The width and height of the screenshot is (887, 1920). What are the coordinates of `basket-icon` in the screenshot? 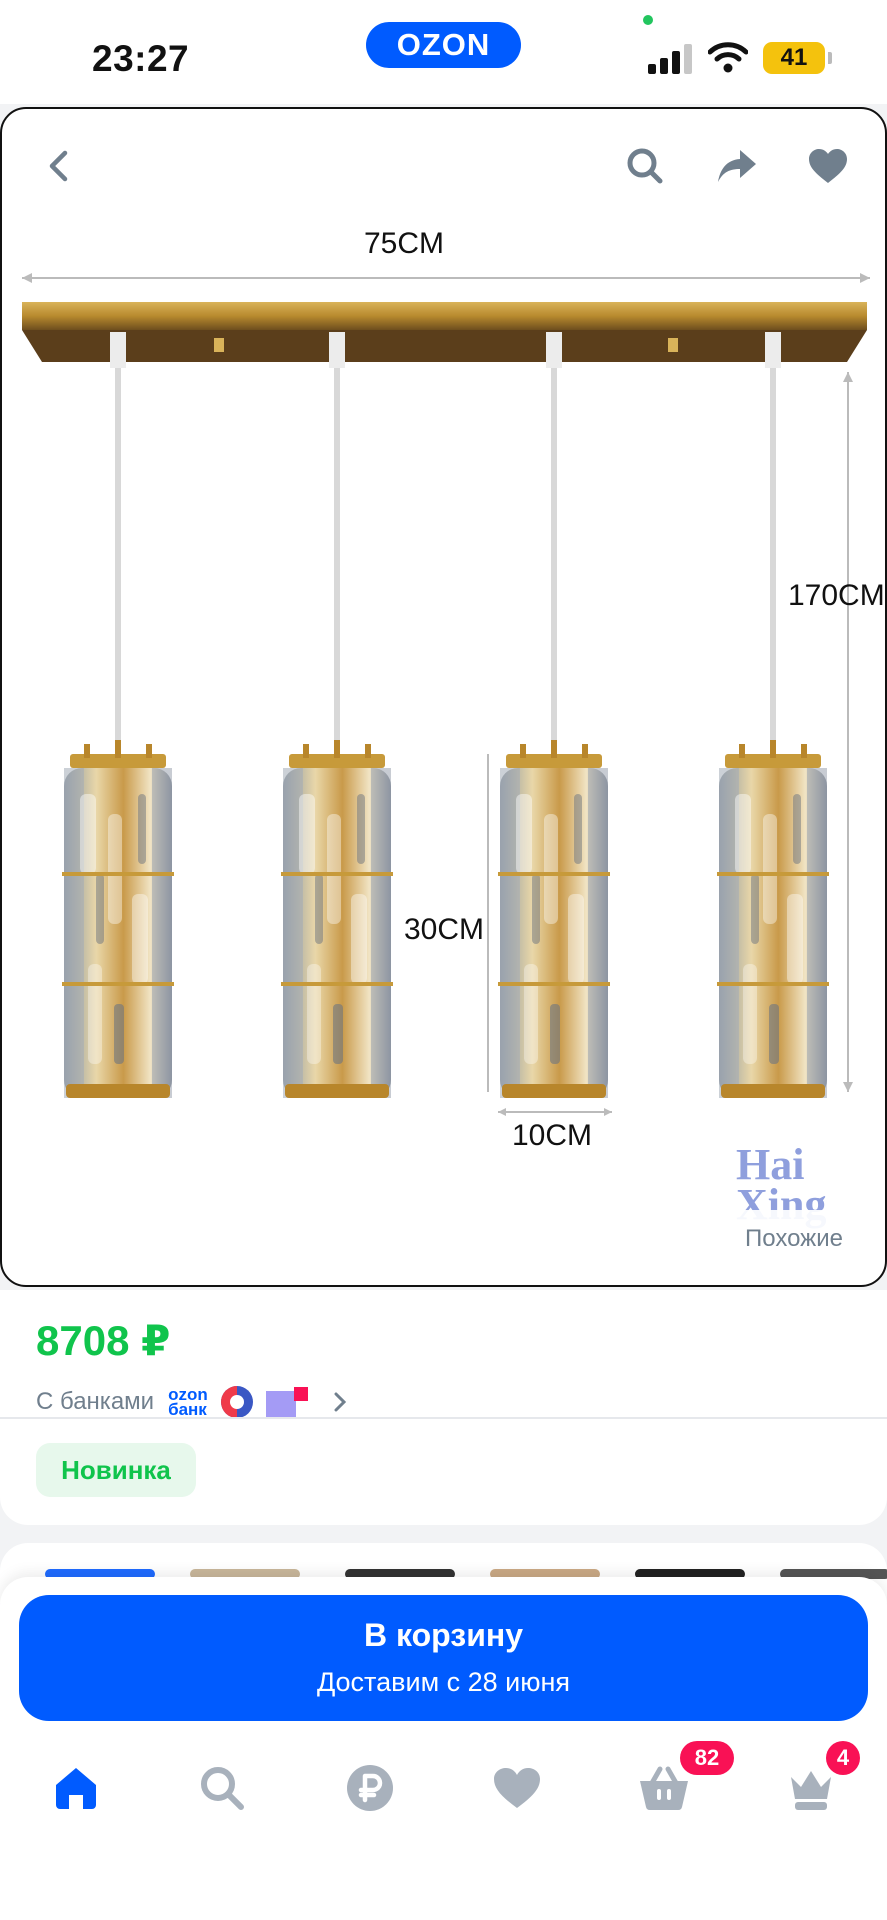 It's located at (664, 1788).